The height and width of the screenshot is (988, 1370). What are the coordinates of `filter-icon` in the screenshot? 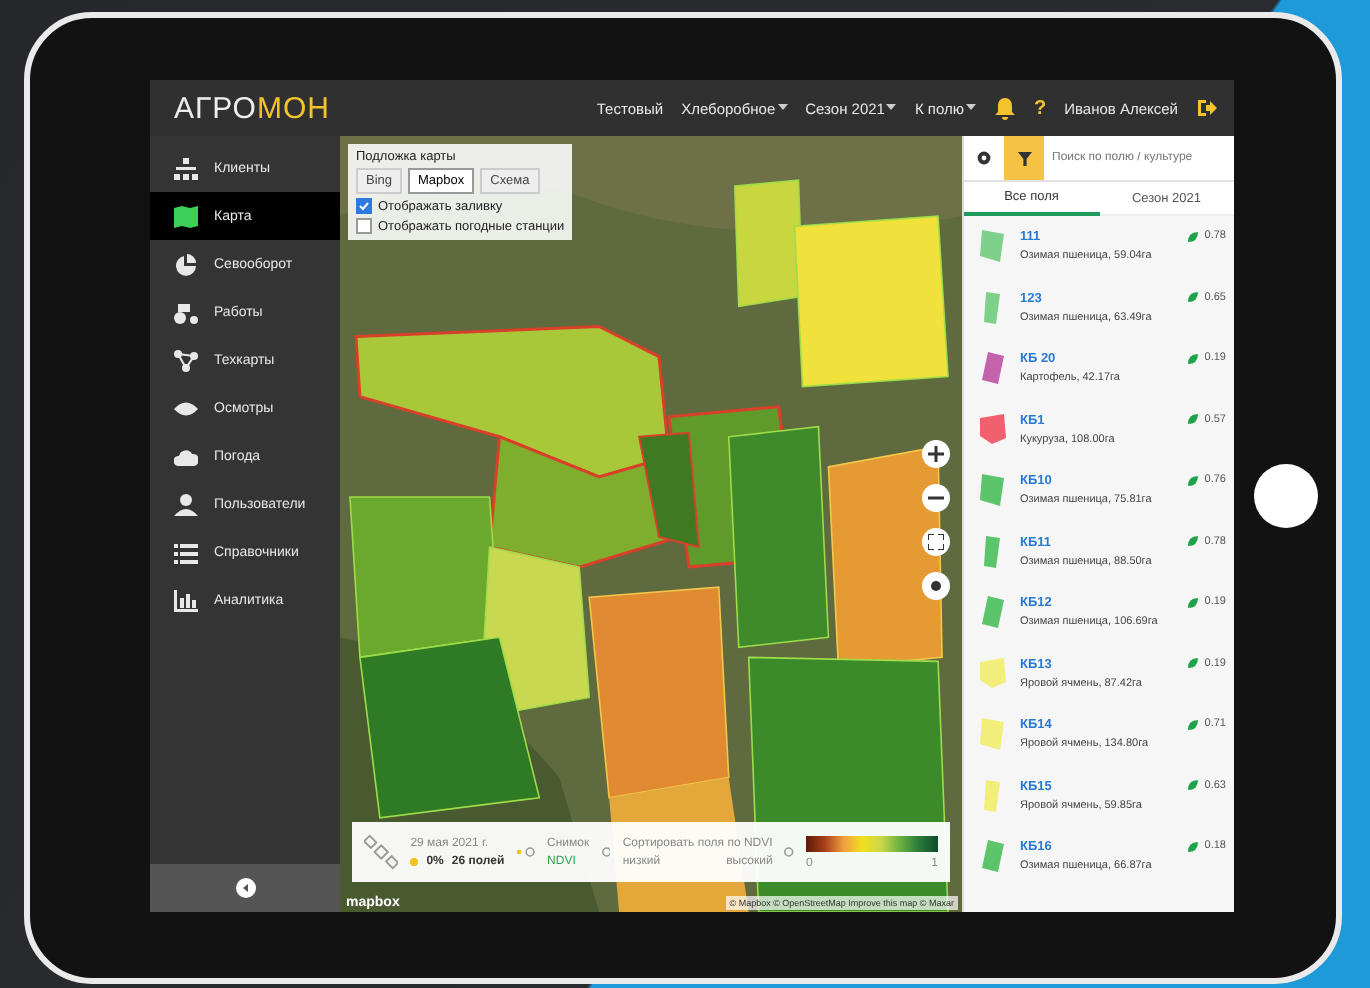 It's located at (1024, 158).